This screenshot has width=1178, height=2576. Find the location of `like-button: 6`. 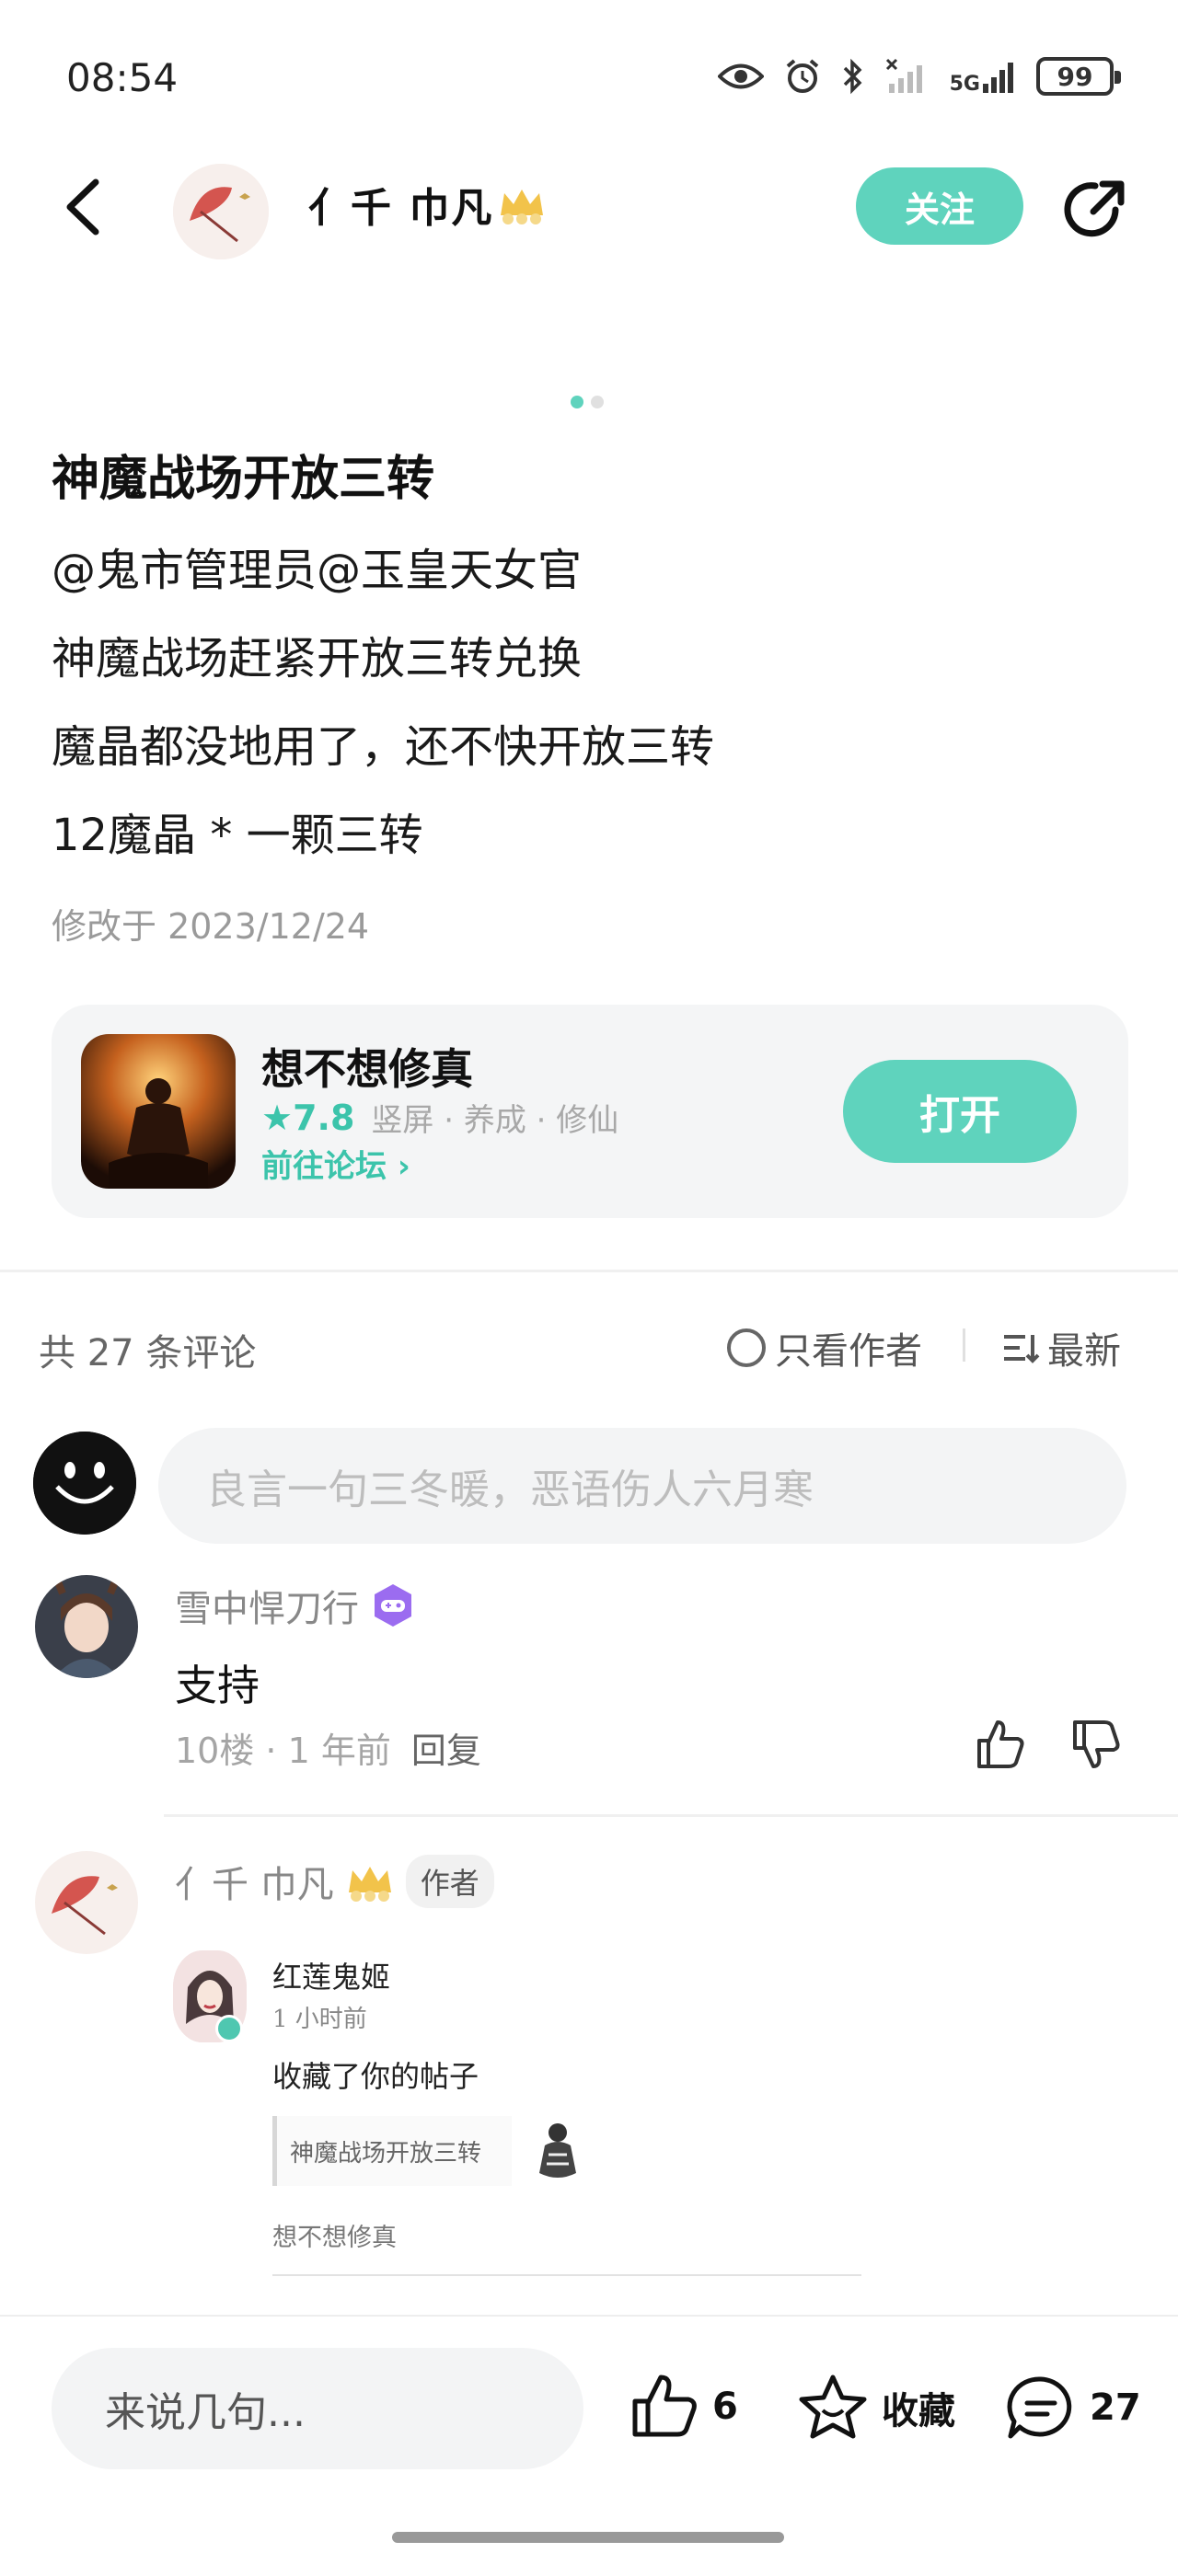

like-button: 6 is located at coordinates (683, 2407).